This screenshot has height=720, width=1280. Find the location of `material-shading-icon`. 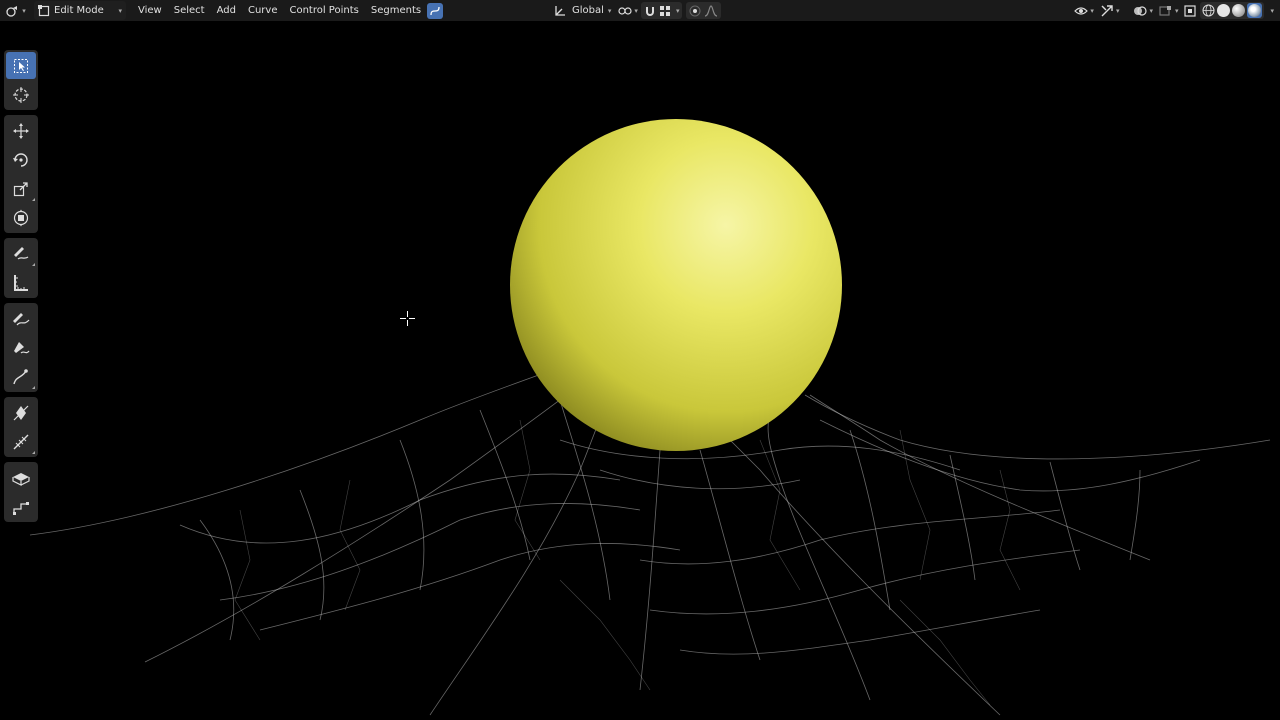

material-shading-icon is located at coordinates (1239, 10).